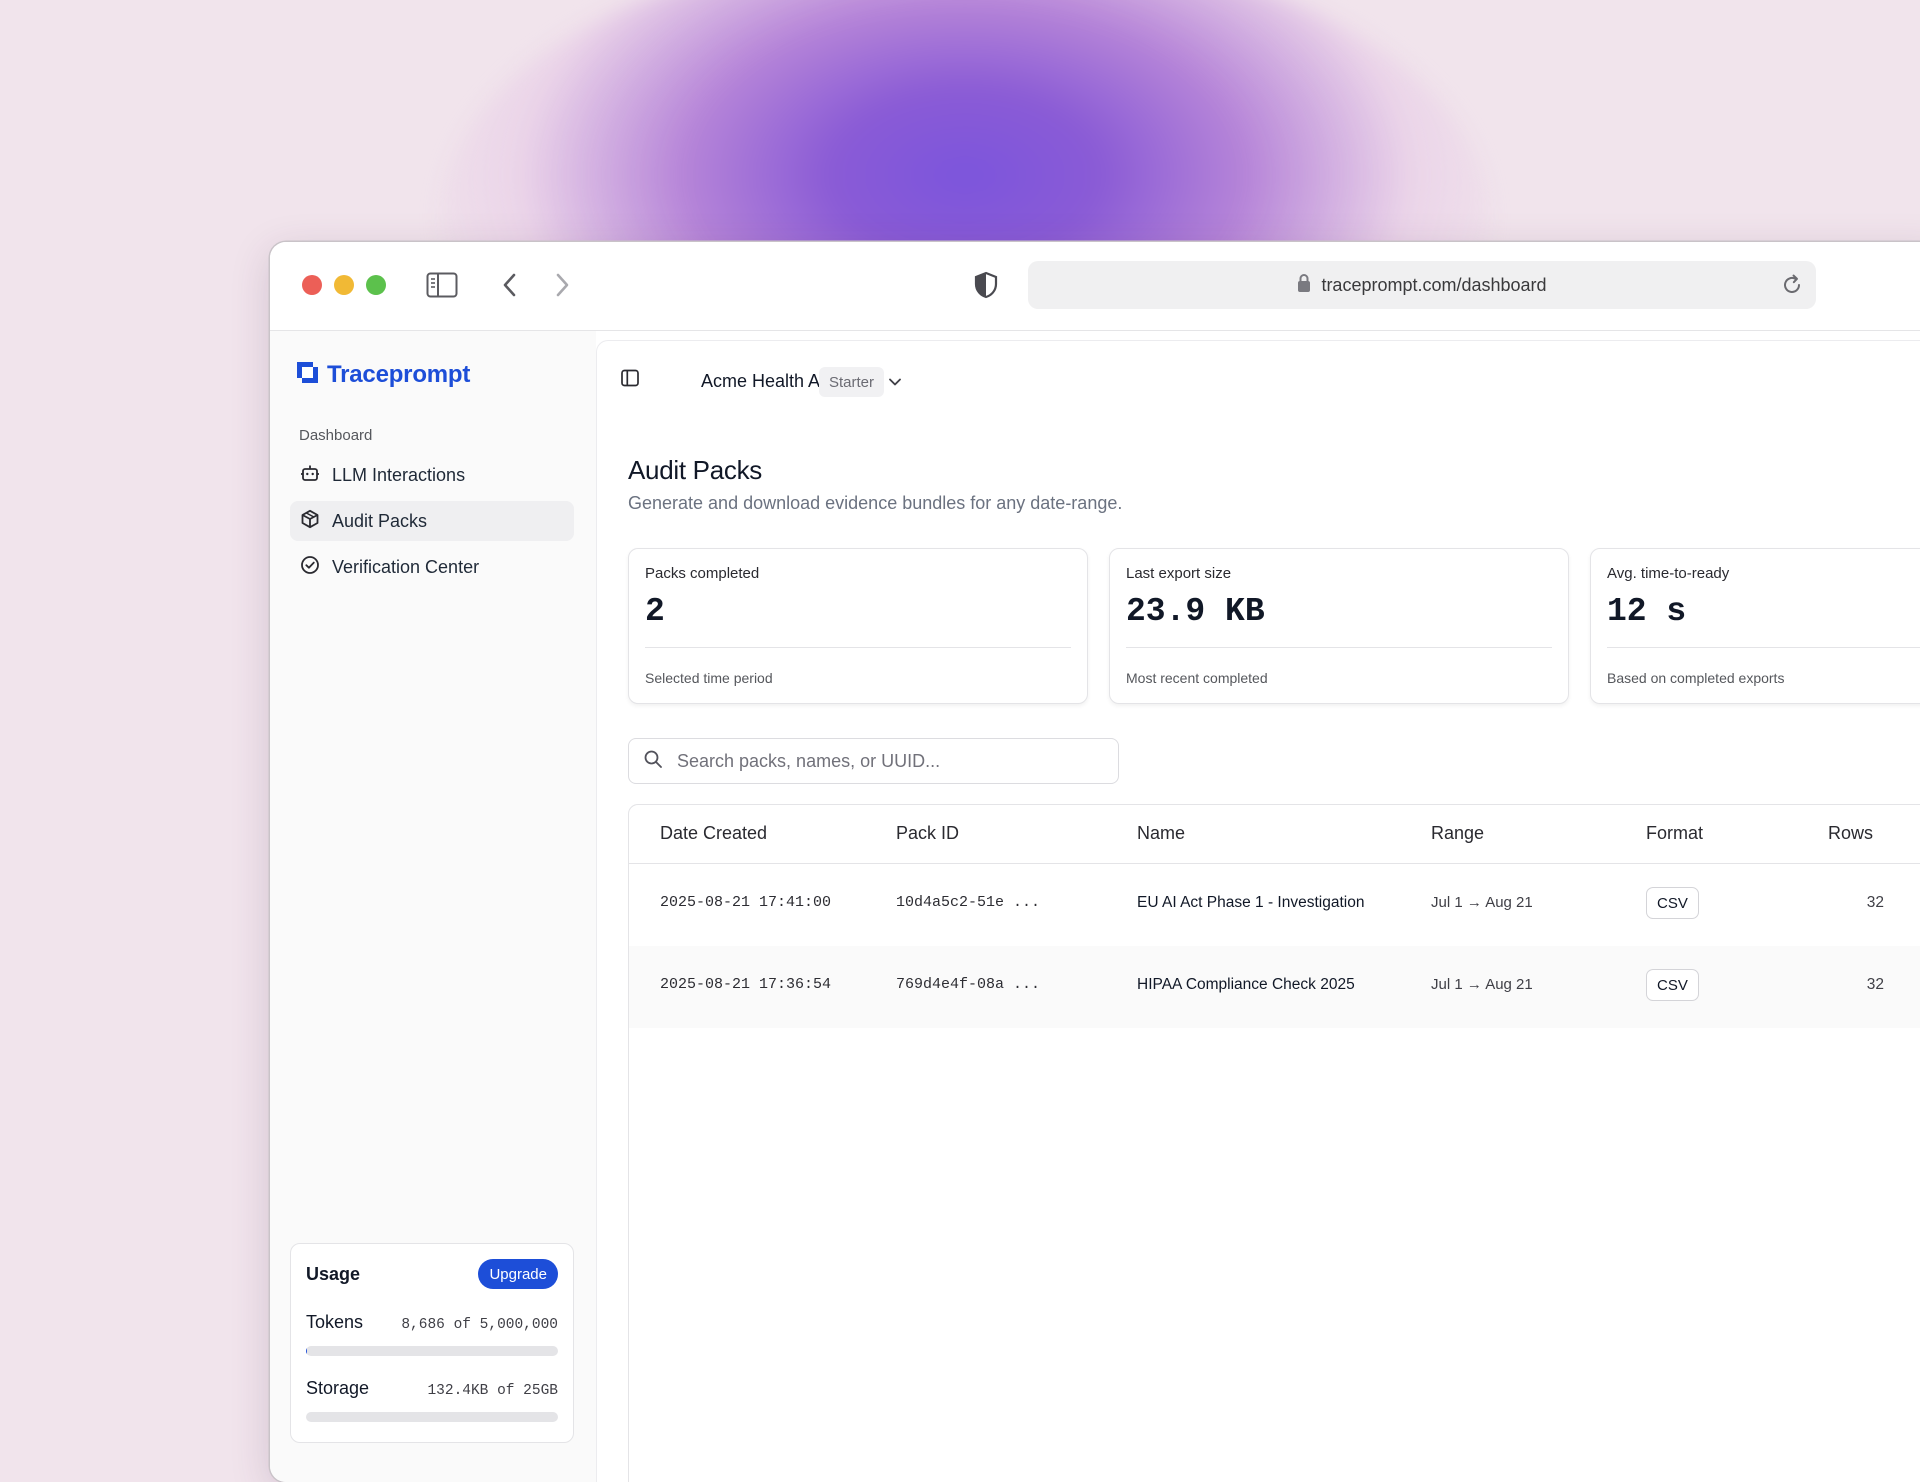 This screenshot has width=1920, height=1482. Describe the element at coordinates (895, 384) in the screenshot. I see `chevron-down-icon` at that location.